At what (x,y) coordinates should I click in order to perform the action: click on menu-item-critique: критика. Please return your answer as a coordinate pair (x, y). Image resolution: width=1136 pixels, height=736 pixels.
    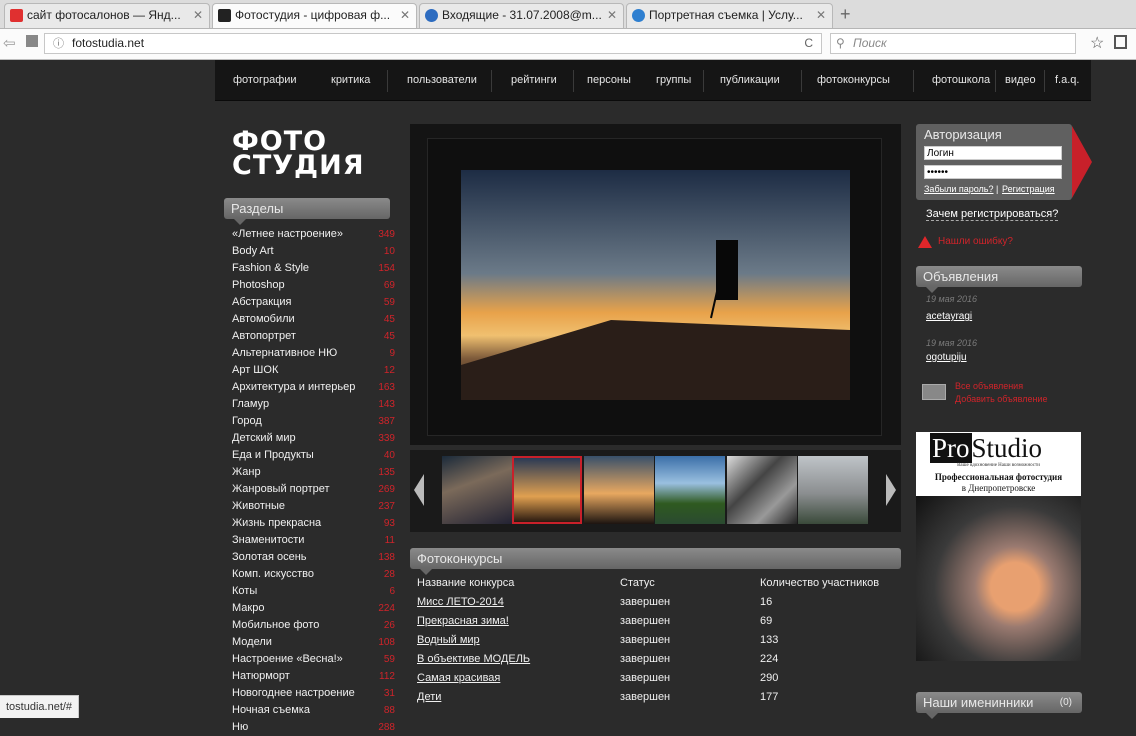
    Looking at the image, I should click on (350, 80).